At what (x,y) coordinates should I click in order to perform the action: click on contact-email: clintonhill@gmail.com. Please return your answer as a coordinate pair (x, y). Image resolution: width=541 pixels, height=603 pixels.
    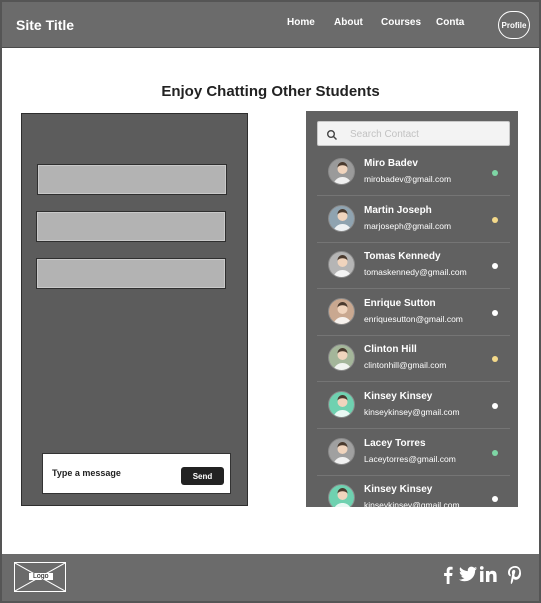
    Looking at the image, I should click on (405, 365).